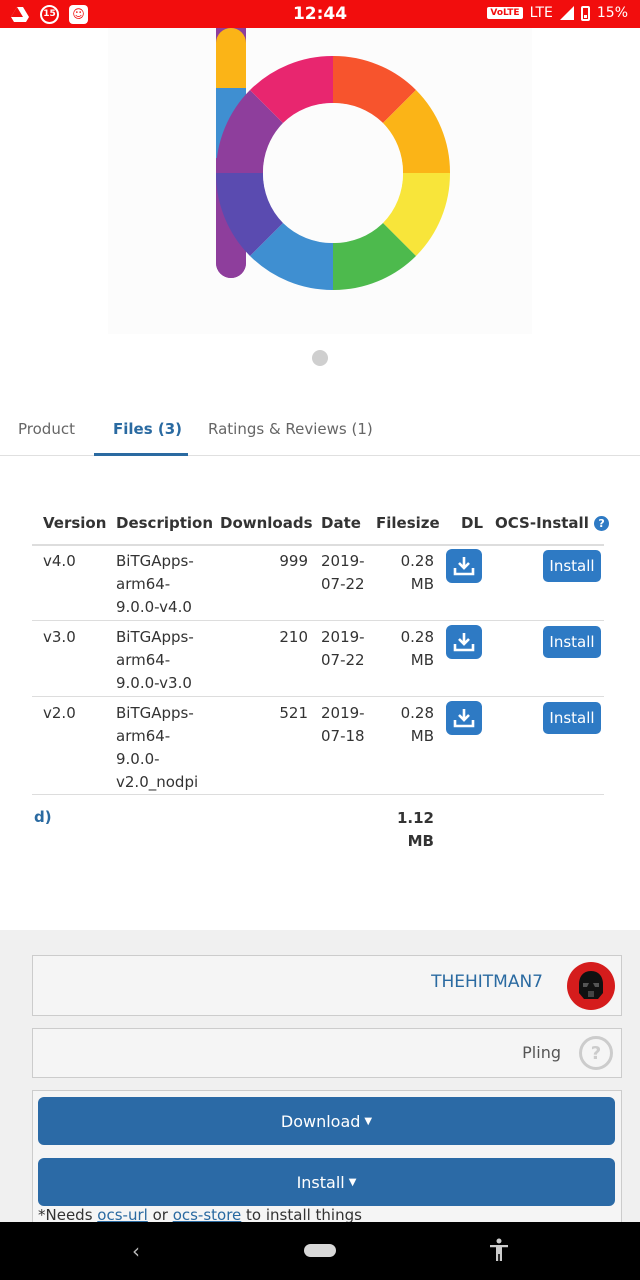 The height and width of the screenshot is (1280, 640). I want to click on network-label: LTE, so click(541, 13).